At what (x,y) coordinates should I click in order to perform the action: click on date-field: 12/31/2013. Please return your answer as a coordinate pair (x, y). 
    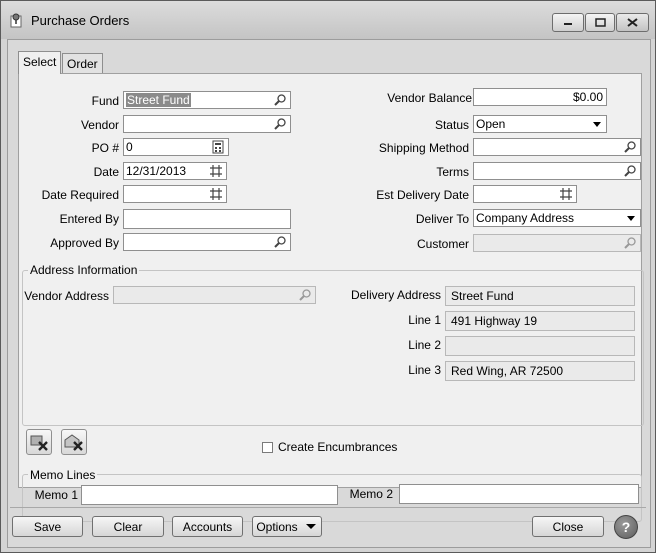
    Looking at the image, I should click on (175, 171).